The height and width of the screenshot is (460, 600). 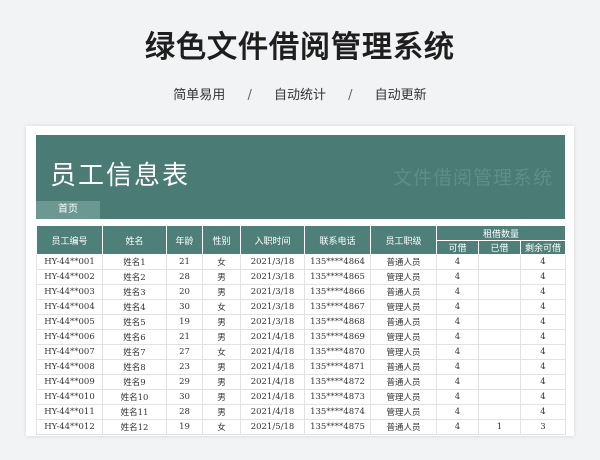 I want to click on cell-name: 姓名8, so click(x=134, y=367).